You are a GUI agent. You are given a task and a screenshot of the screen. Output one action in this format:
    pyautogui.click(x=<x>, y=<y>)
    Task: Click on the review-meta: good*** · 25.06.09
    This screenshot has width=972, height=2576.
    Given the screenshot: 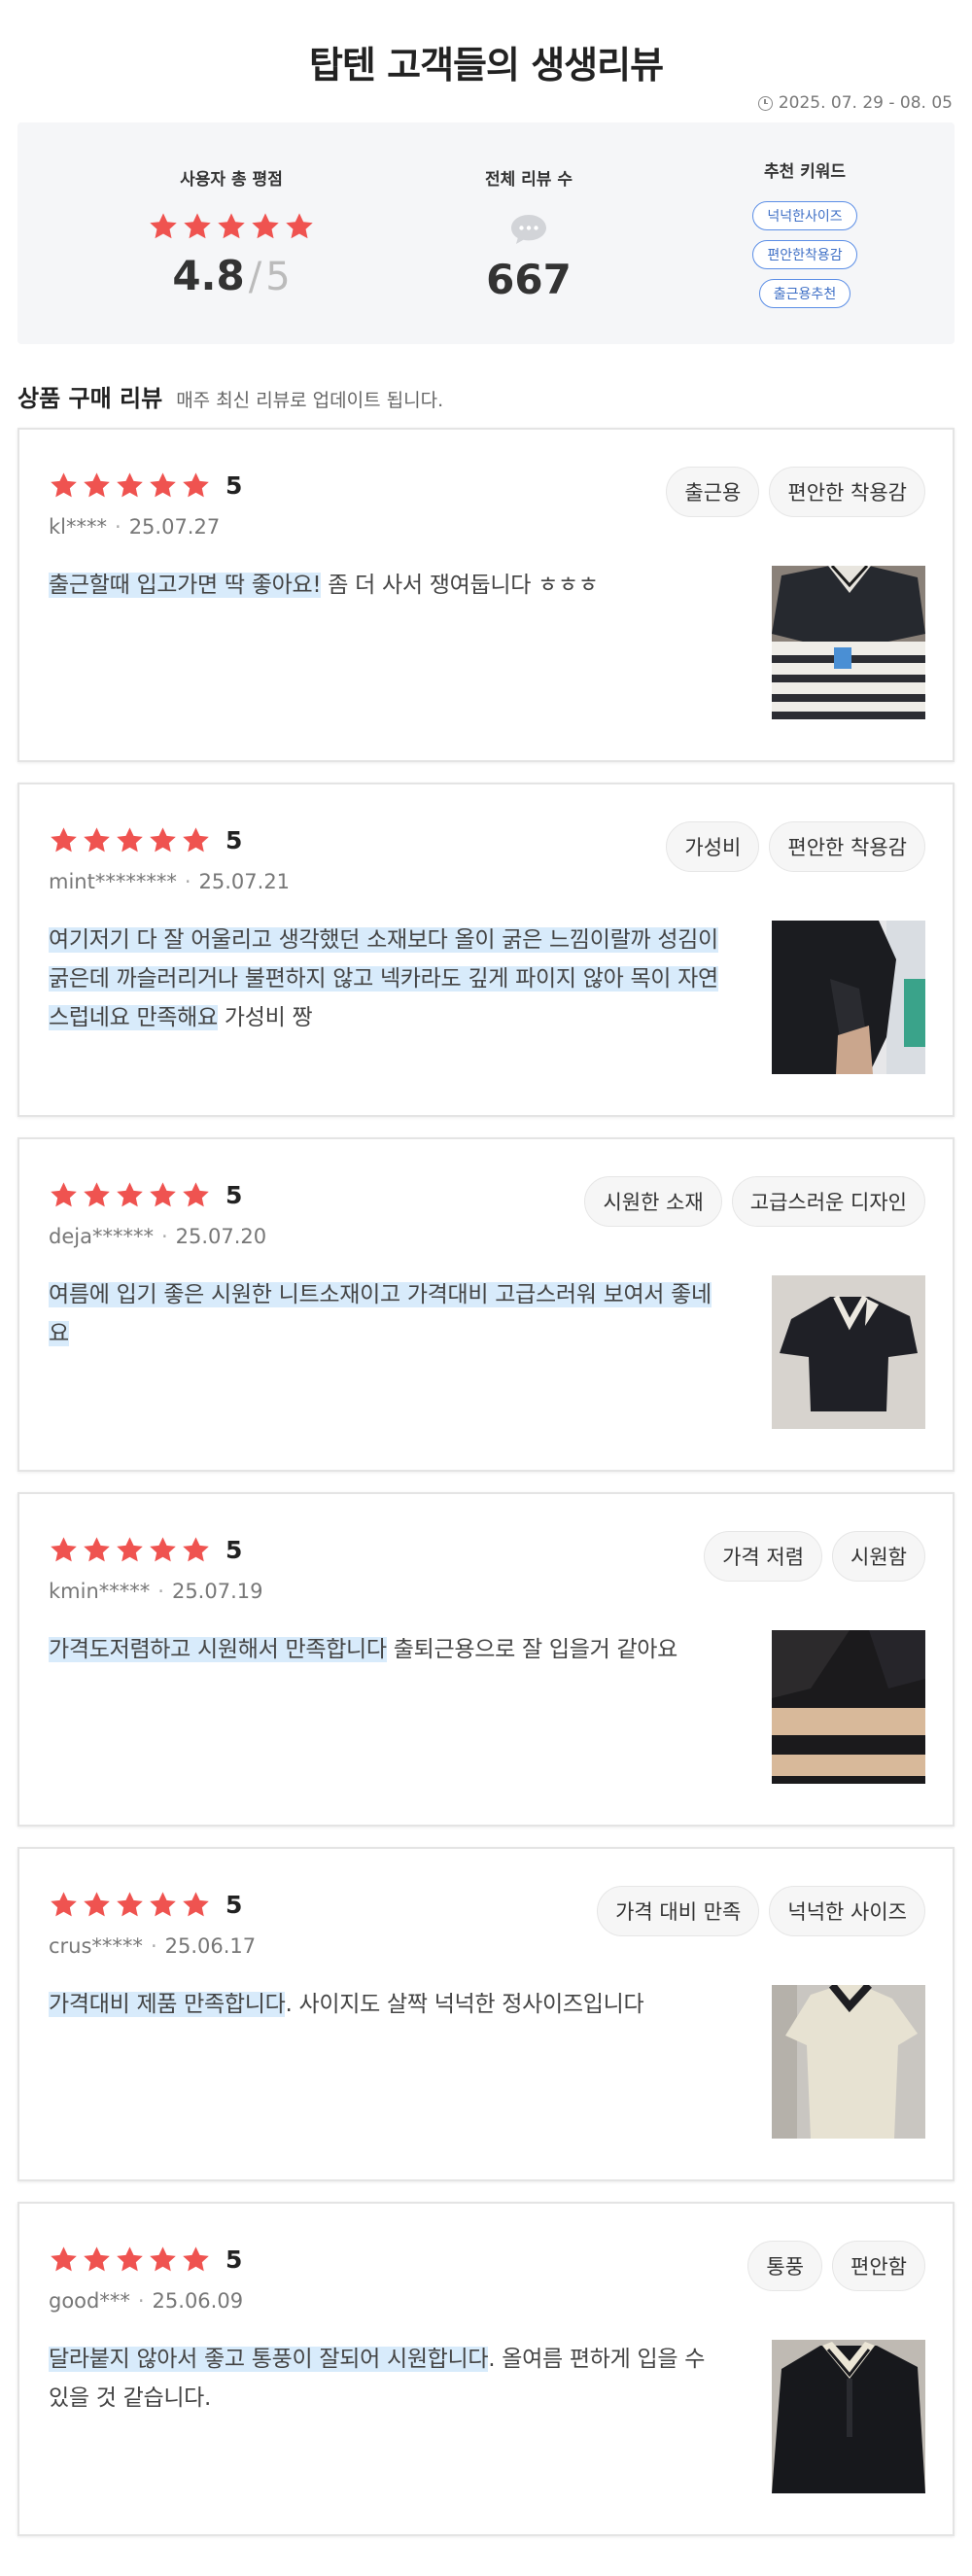 What is the action you would take?
    pyautogui.click(x=146, y=2301)
    